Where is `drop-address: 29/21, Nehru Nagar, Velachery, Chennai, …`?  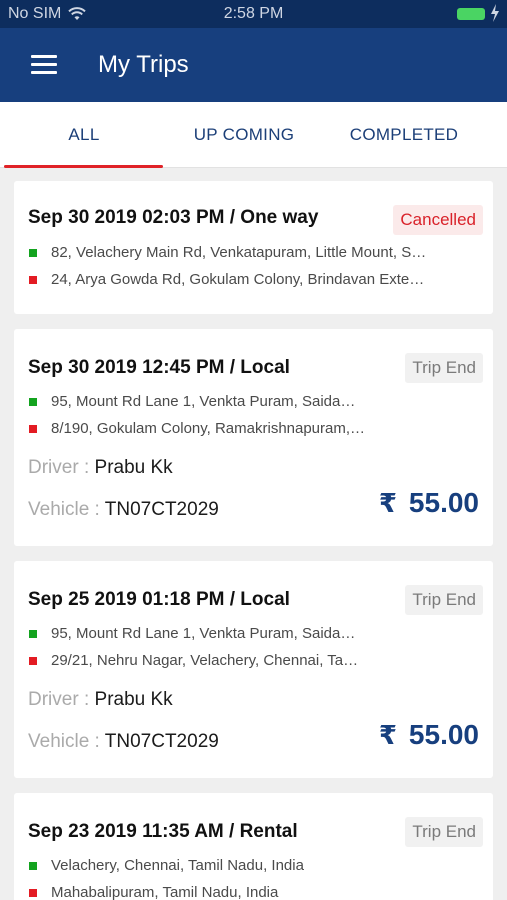 drop-address: 29/21, Nehru Nagar, Velachery, Chennai, … is located at coordinates (210, 660).